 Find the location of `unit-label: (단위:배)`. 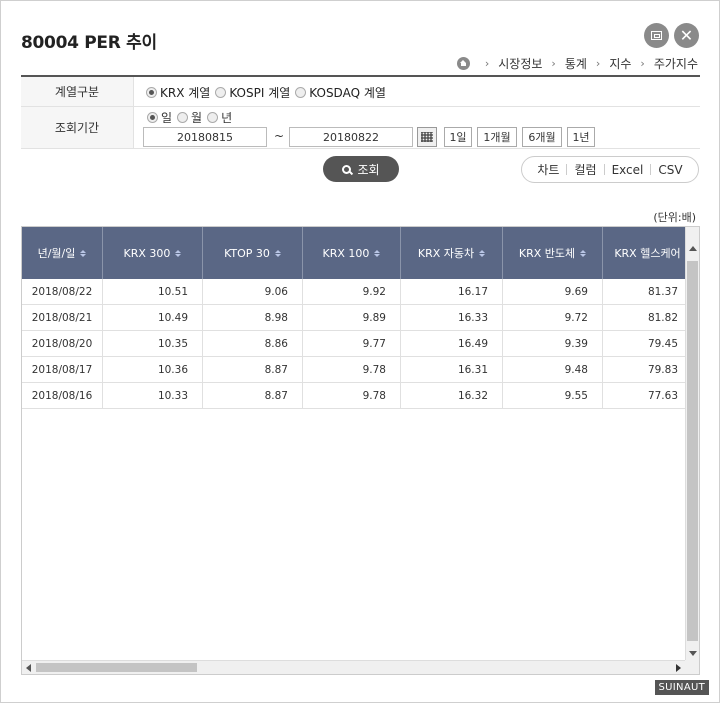

unit-label: (단위:배) is located at coordinates (674, 217).